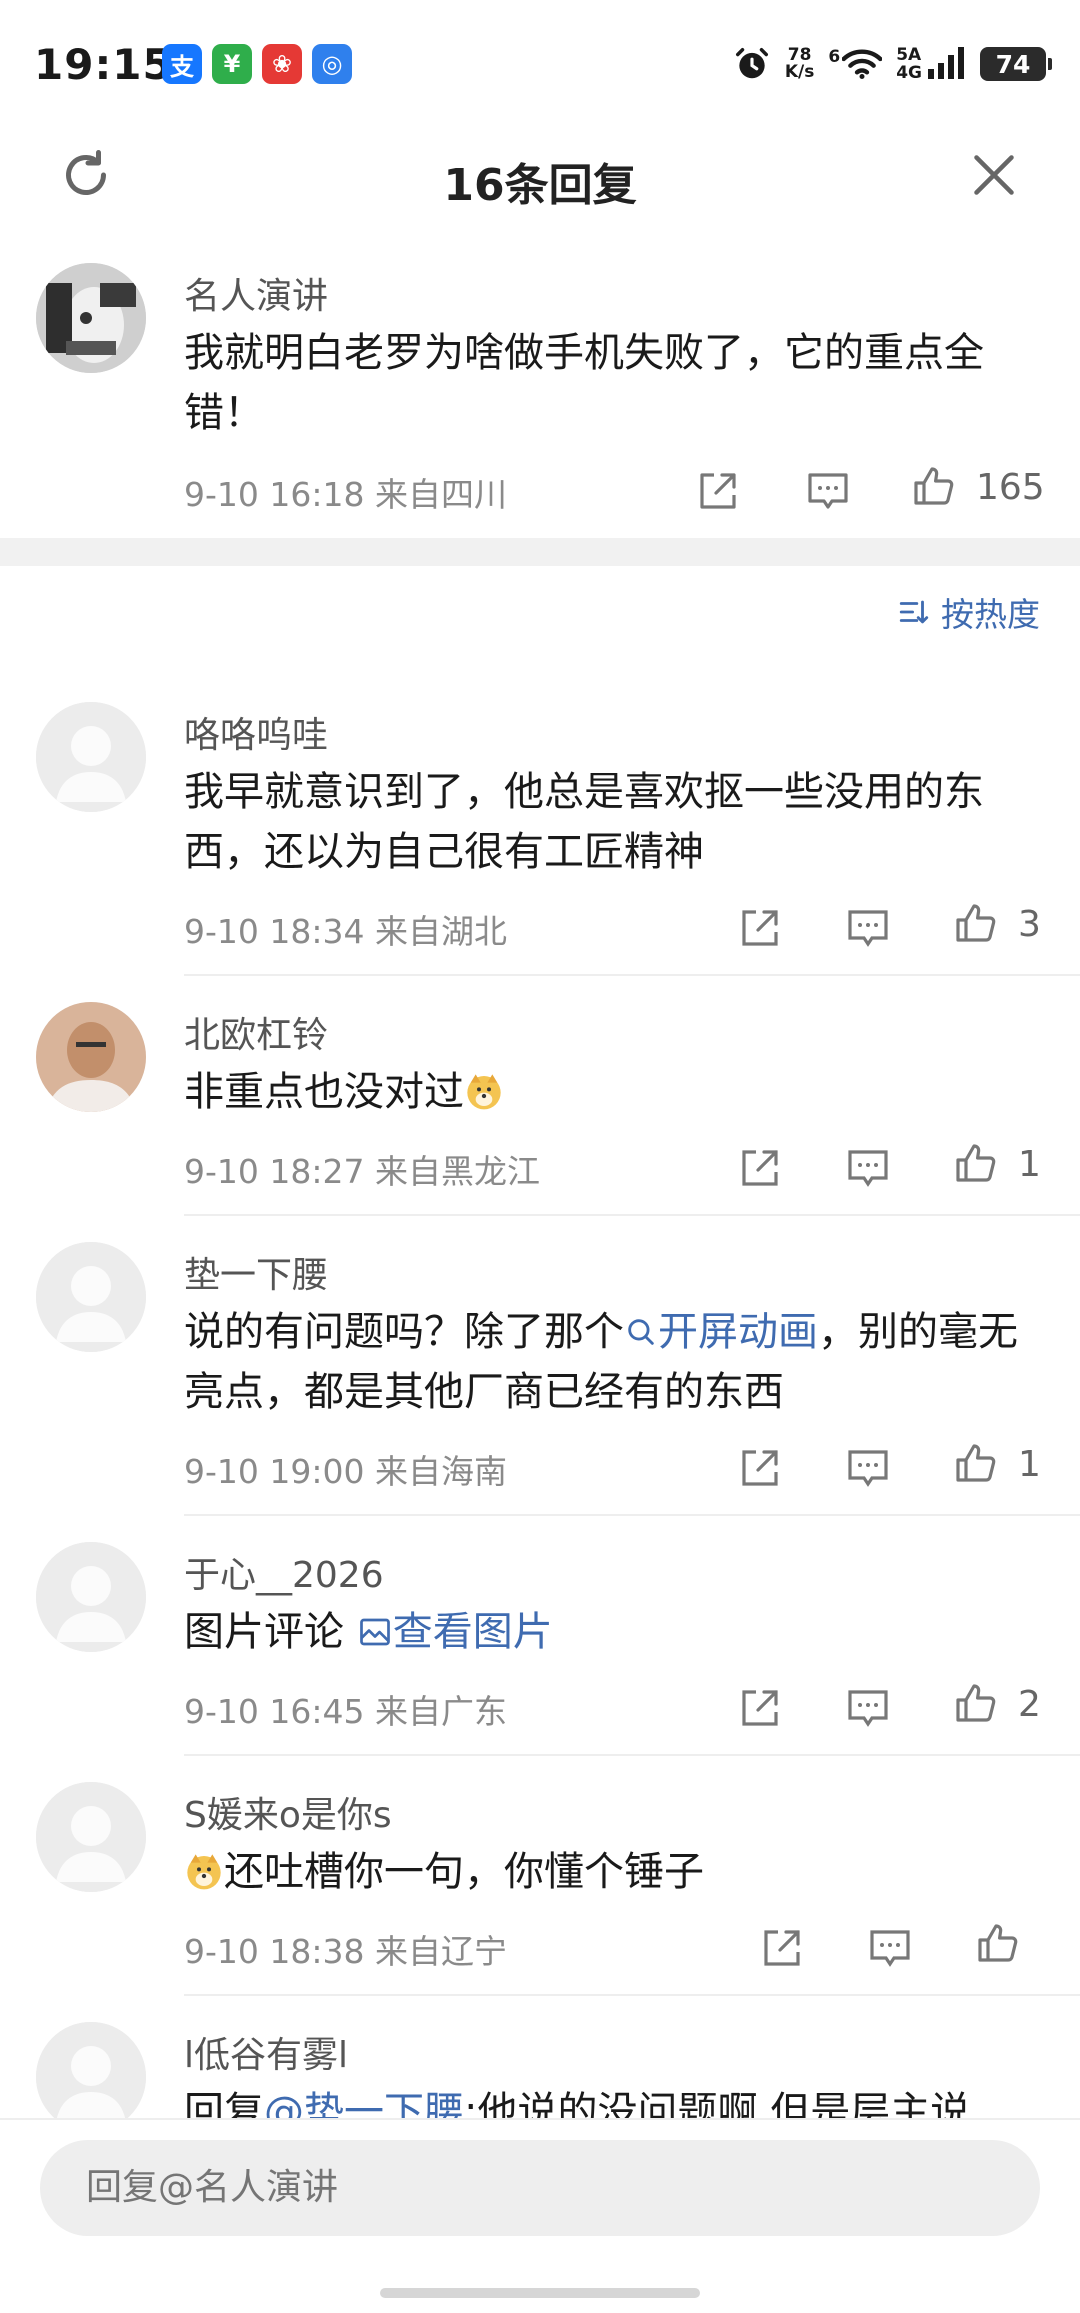 This screenshot has height=2313, width=1080. Describe the element at coordinates (362, 1171) in the screenshot. I see `reply-meta: 9-10 18:27 来自黑龙江` at that location.